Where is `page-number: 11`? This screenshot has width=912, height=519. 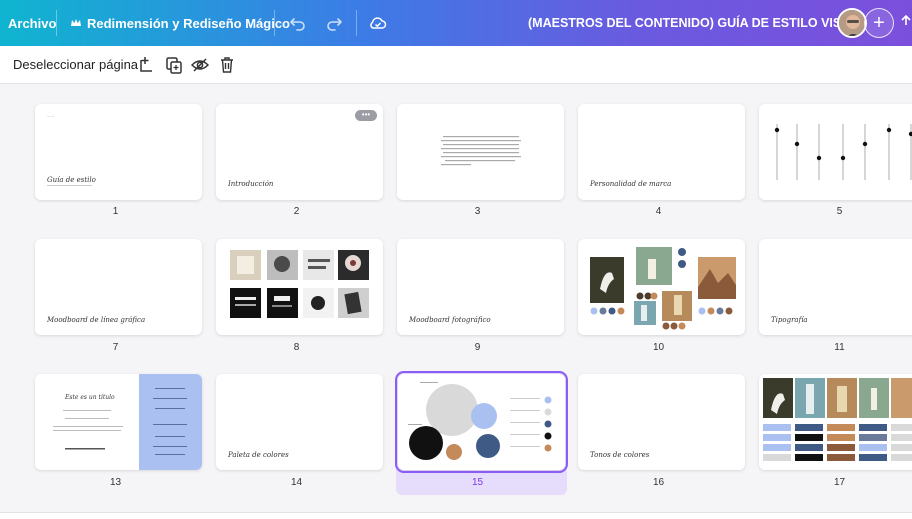 page-number: 11 is located at coordinates (839, 347).